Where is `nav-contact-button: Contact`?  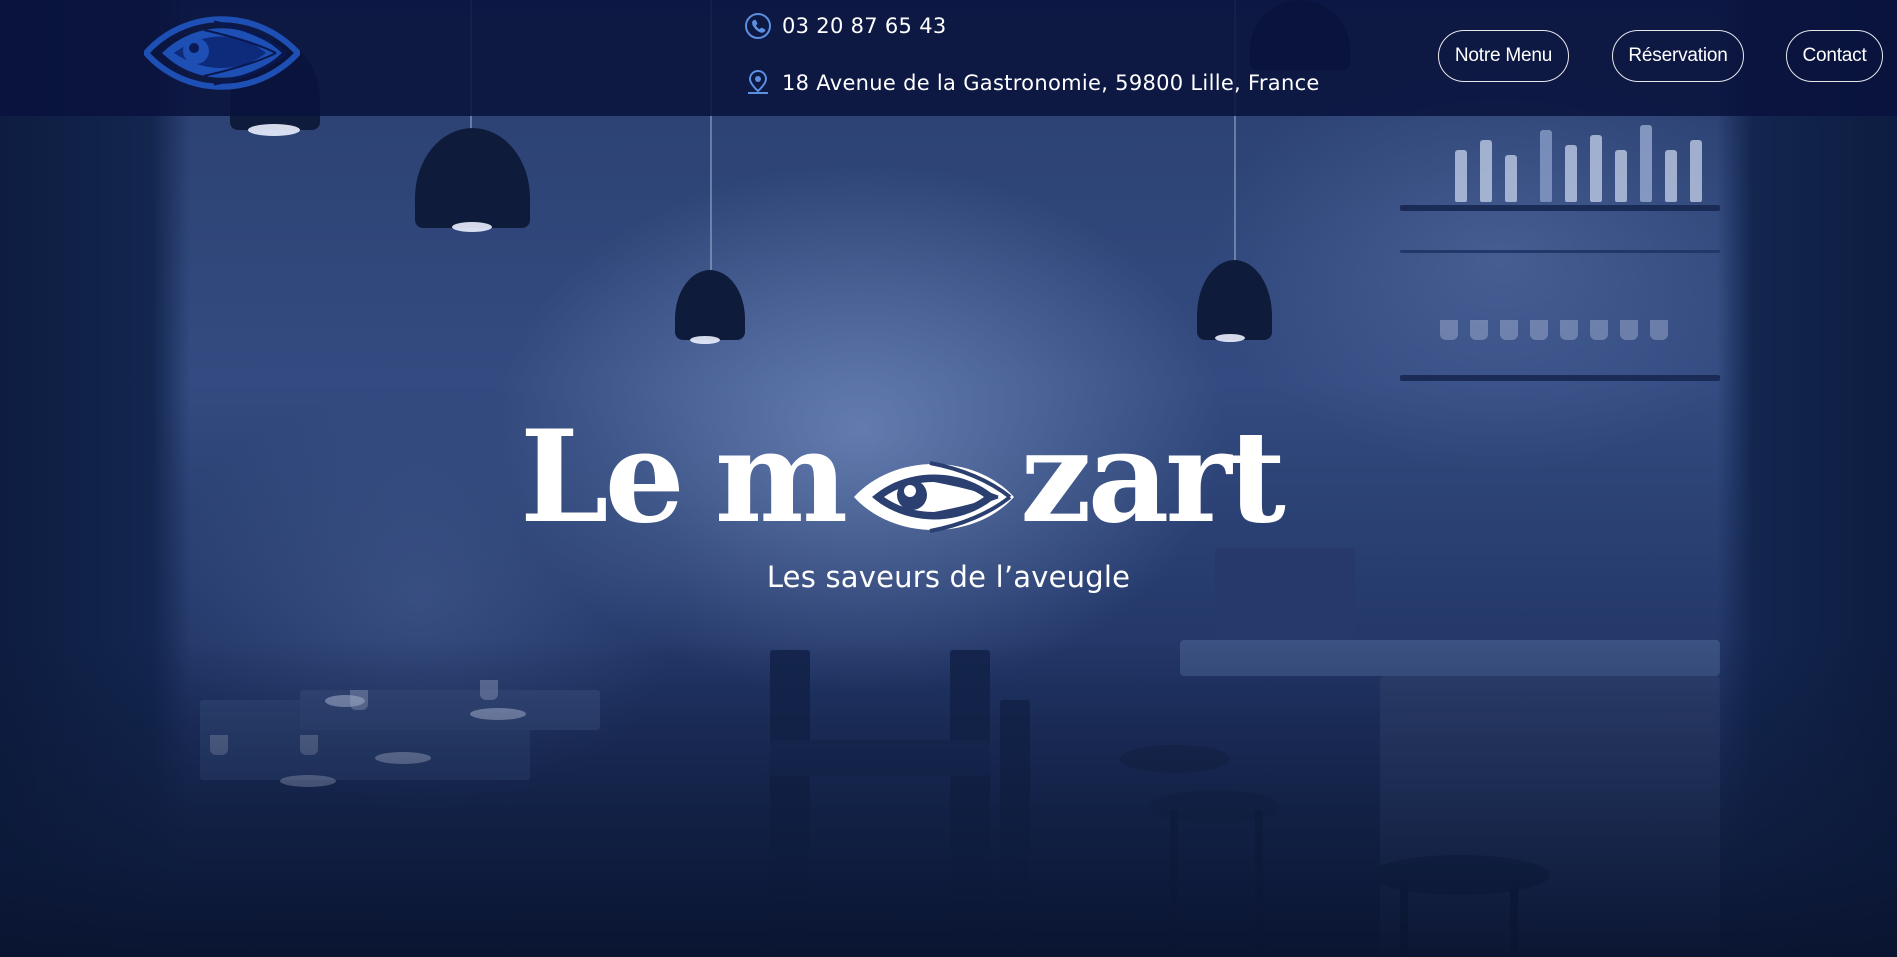
nav-contact-button: Contact is located at coordinates (1834, 56).